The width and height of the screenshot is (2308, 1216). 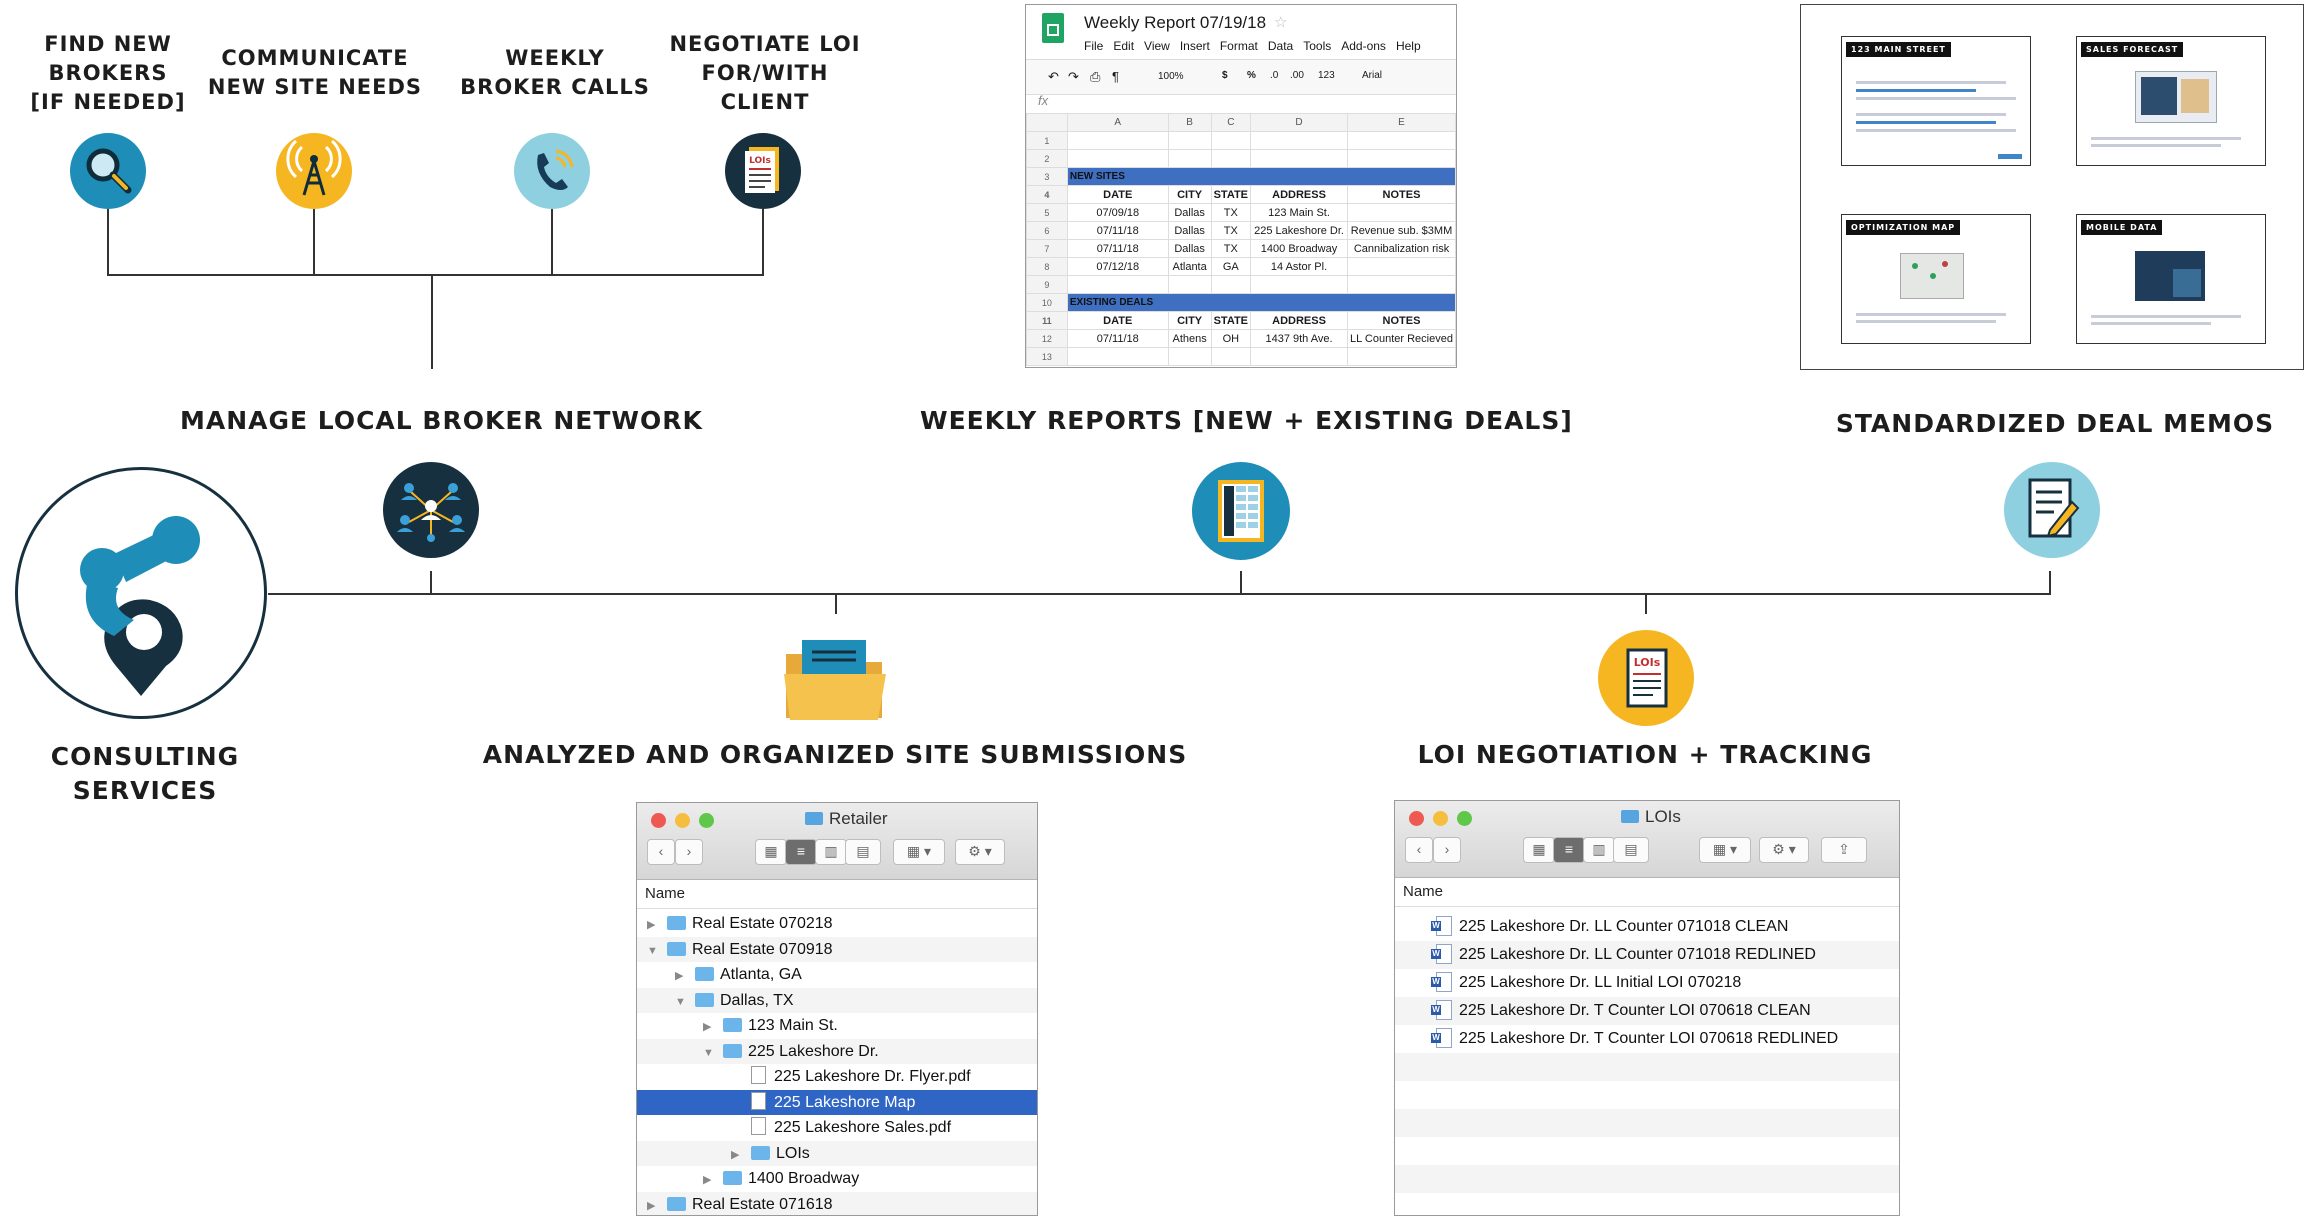 What do you see at coordinates (1157, 46) in the screenshot?
I see `menu-view: View` at bounding box center [1157, 46].